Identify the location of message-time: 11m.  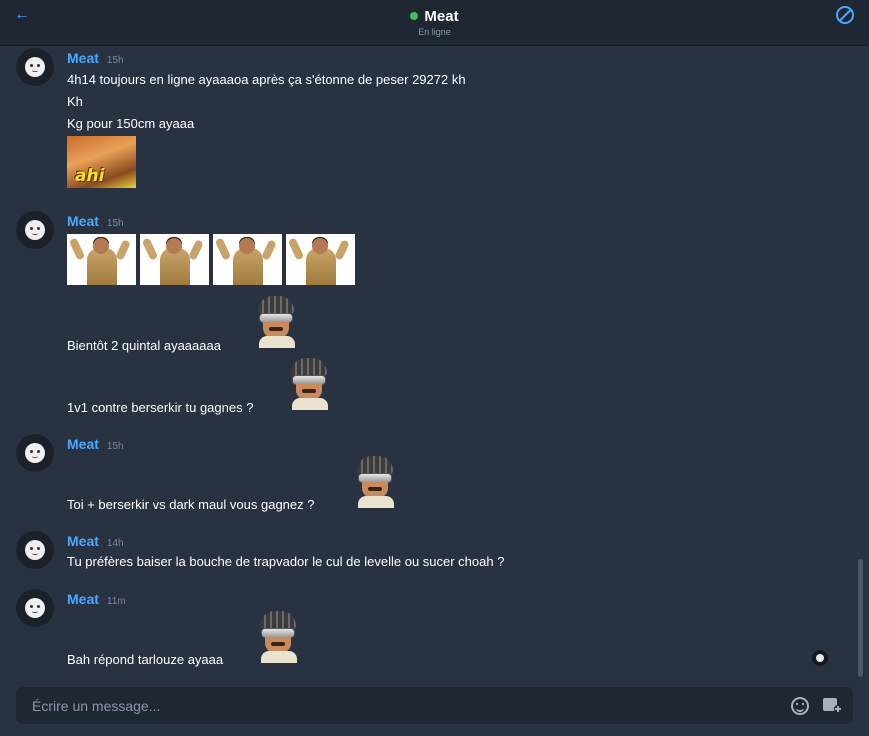
(116, 601).